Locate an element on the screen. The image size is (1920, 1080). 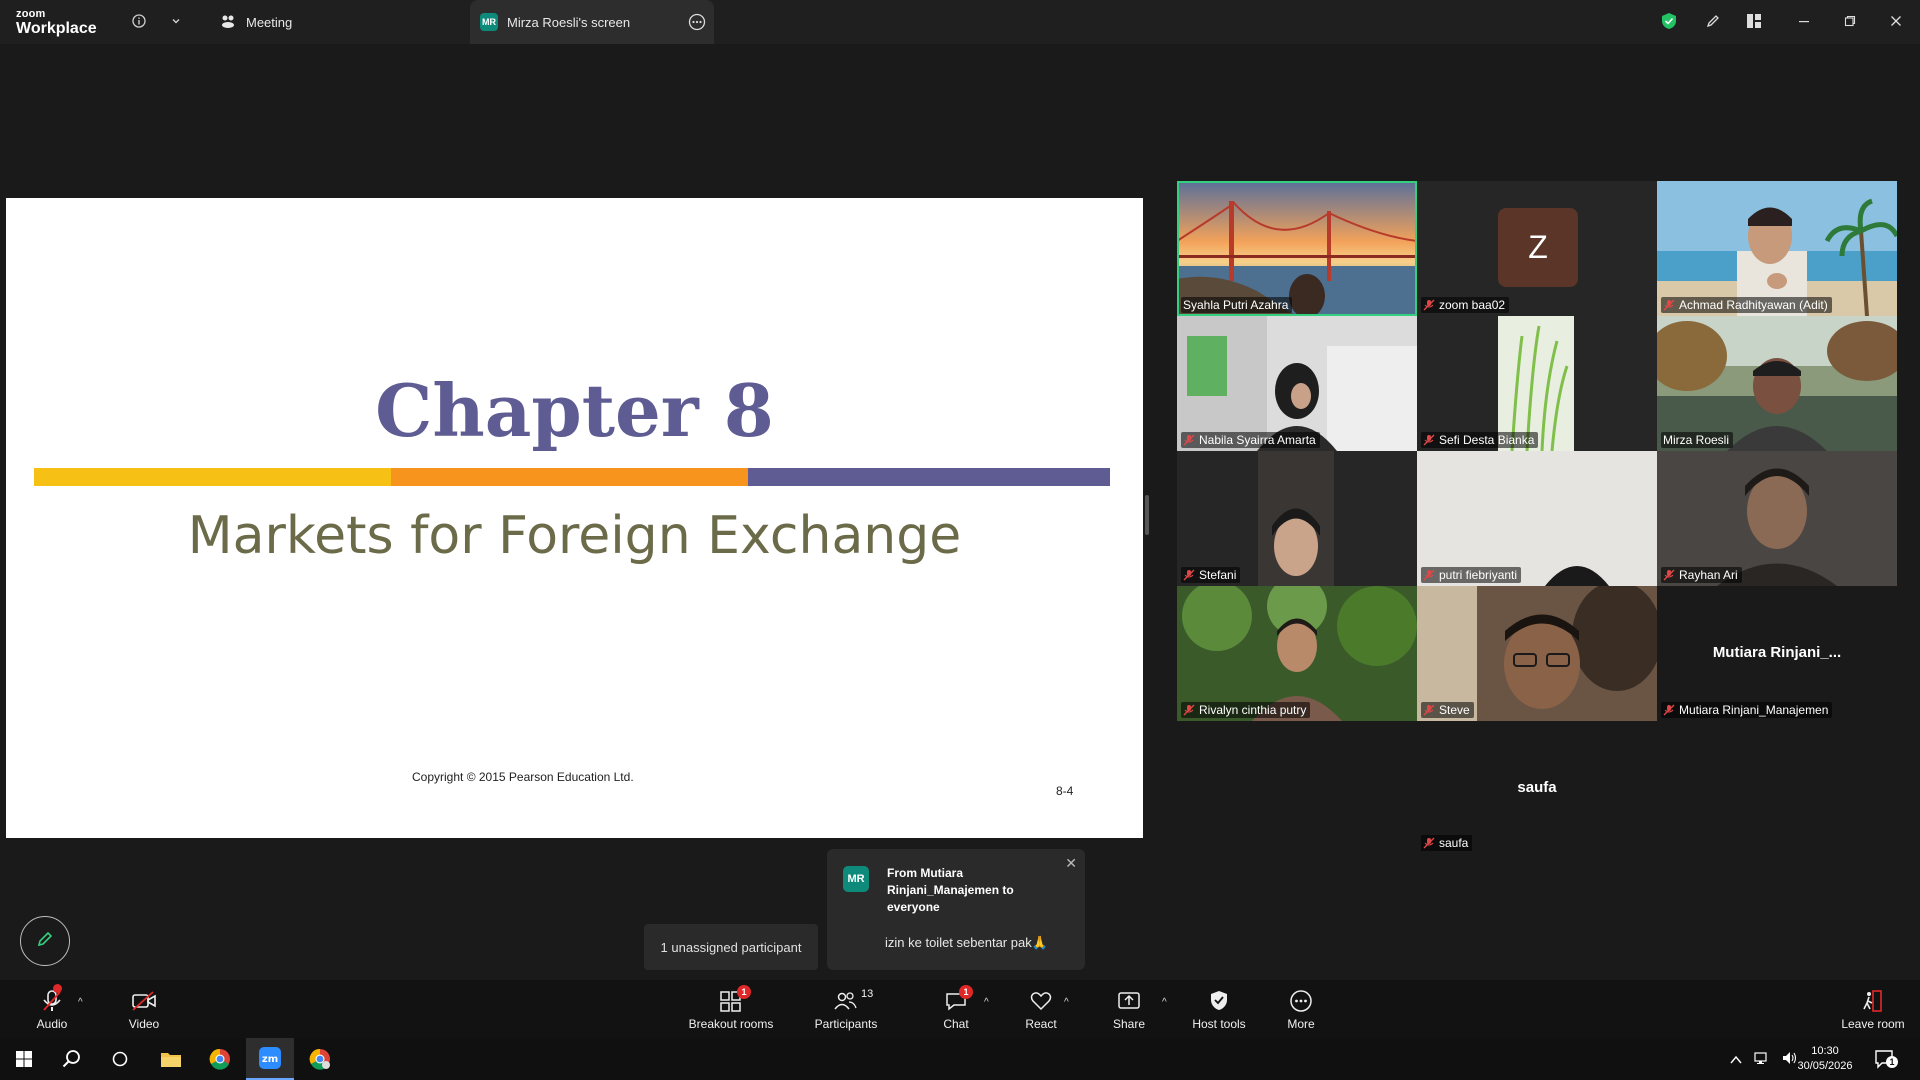
slide-copyright: Copyright © 2015 Pearson Education Ltd. is located at coordinates (523, 777).